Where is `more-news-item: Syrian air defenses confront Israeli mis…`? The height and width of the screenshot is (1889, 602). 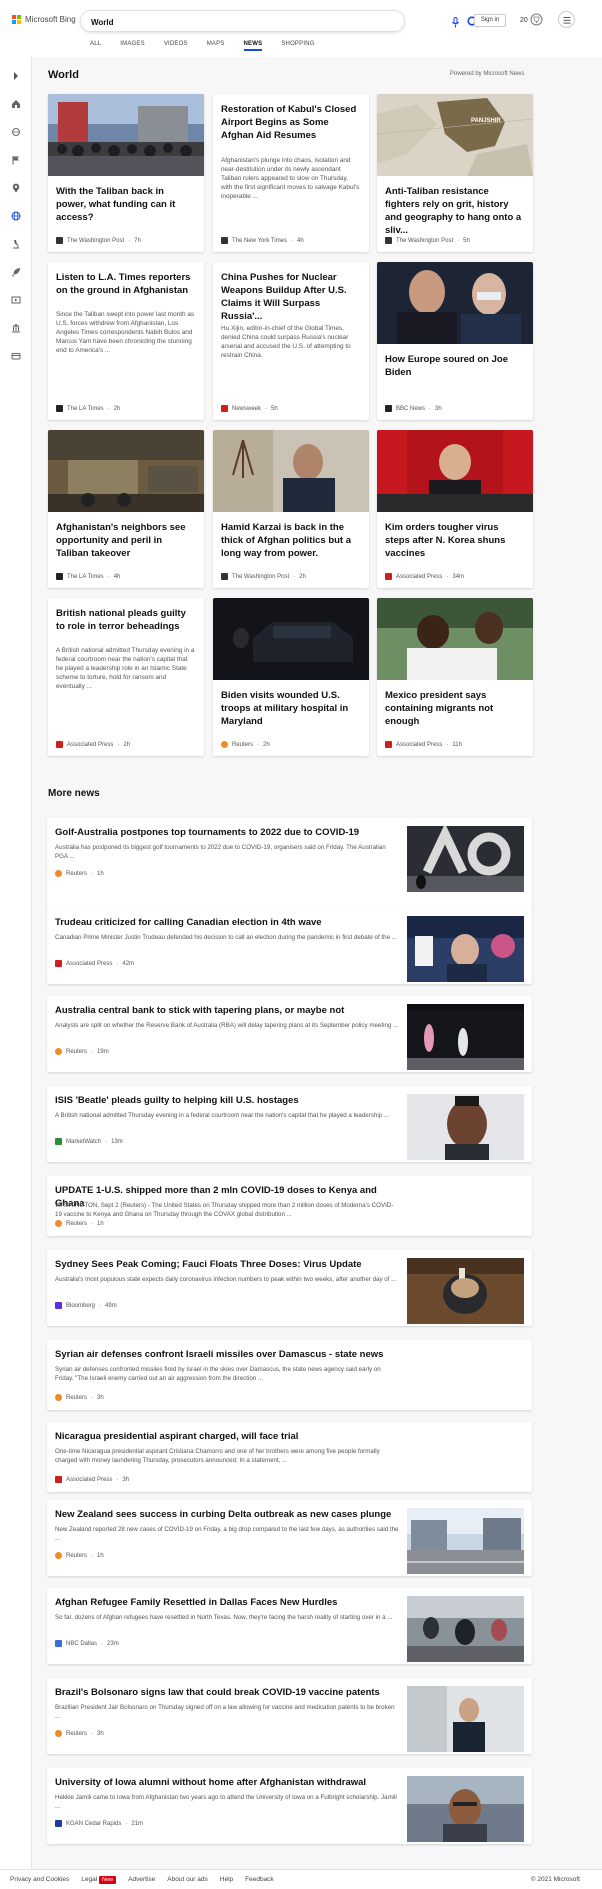 more-news-item: Syrian air defenses confront Israeli mis… is located at coordinates (289, 1375).